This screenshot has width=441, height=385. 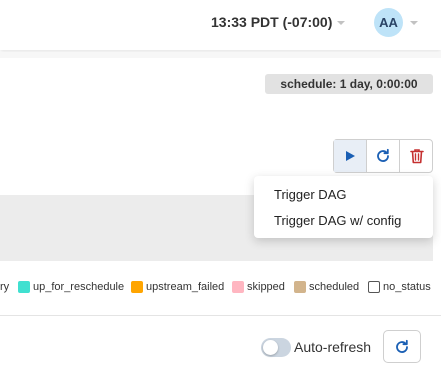 I want to click on timezone-selector: 13:33 PDT (-07:00), so click(x=271, y=22).